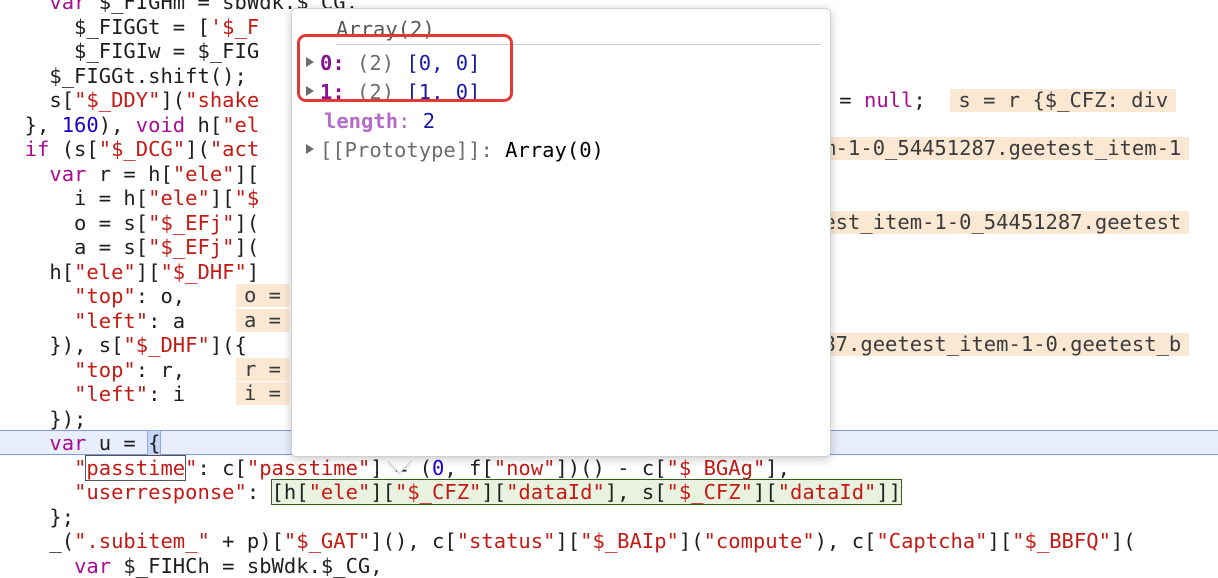 This screenshot has height=578, width=1218. What do you see at coordinates (262, 393) in the screenshot?
I see `inline-value-left-i: i =` at bounding box center [262, 393].